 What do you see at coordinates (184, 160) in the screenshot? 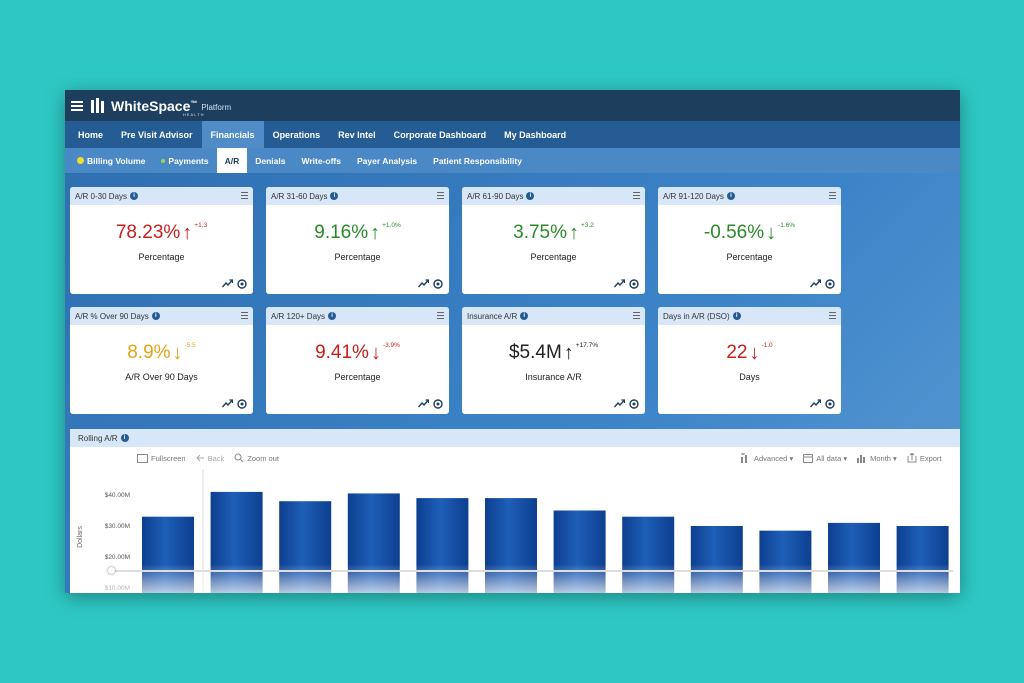
I see `subtab-payments: Payments` at bounding box center [184, 160].